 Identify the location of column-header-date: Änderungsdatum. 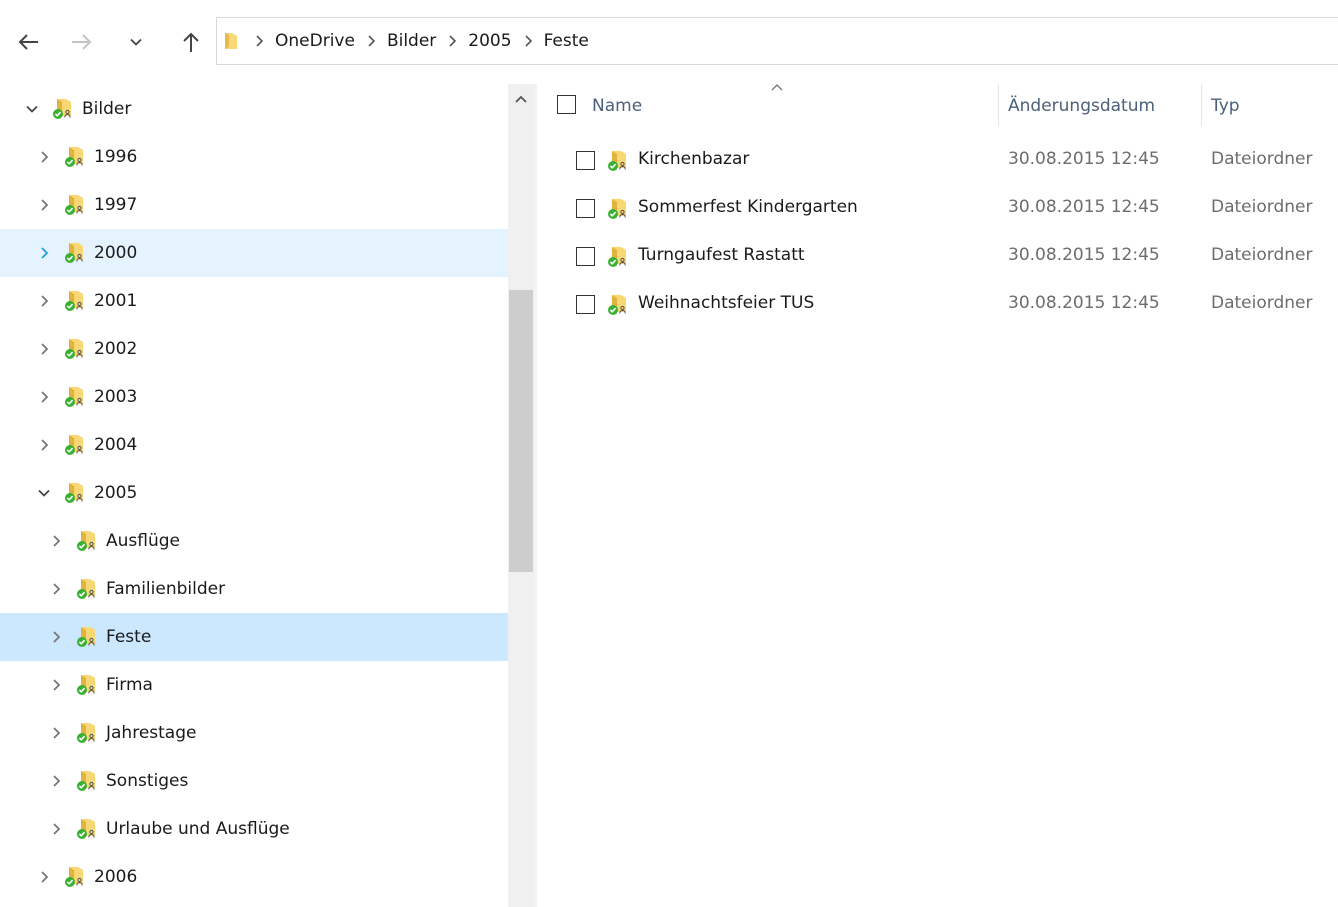
(1081, 106).